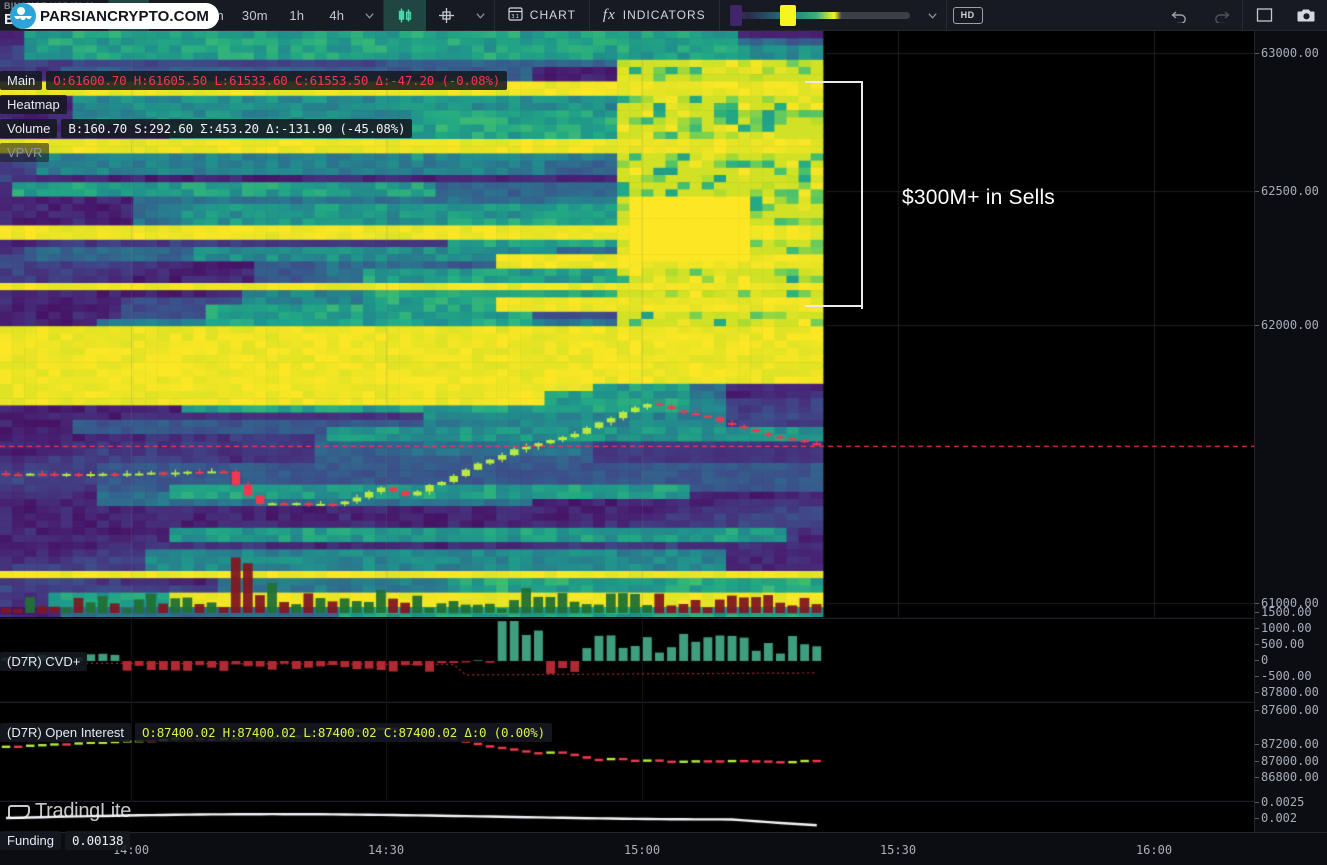 Image resolution: width=1327 pixels, height=865 pixels. I want to click on oi-tick: 86800.00, so click(1287, 777).